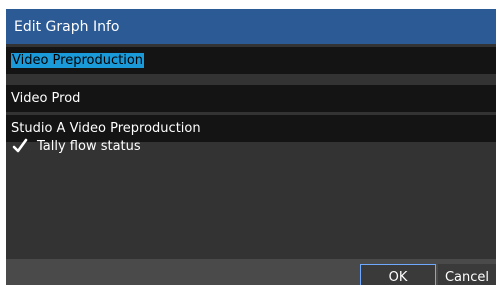 This screenshot has width=497, height=285. Describe the element at coordinates (251, 98) in the screenshot. I see `short-name-field: Video Prod` at that location.